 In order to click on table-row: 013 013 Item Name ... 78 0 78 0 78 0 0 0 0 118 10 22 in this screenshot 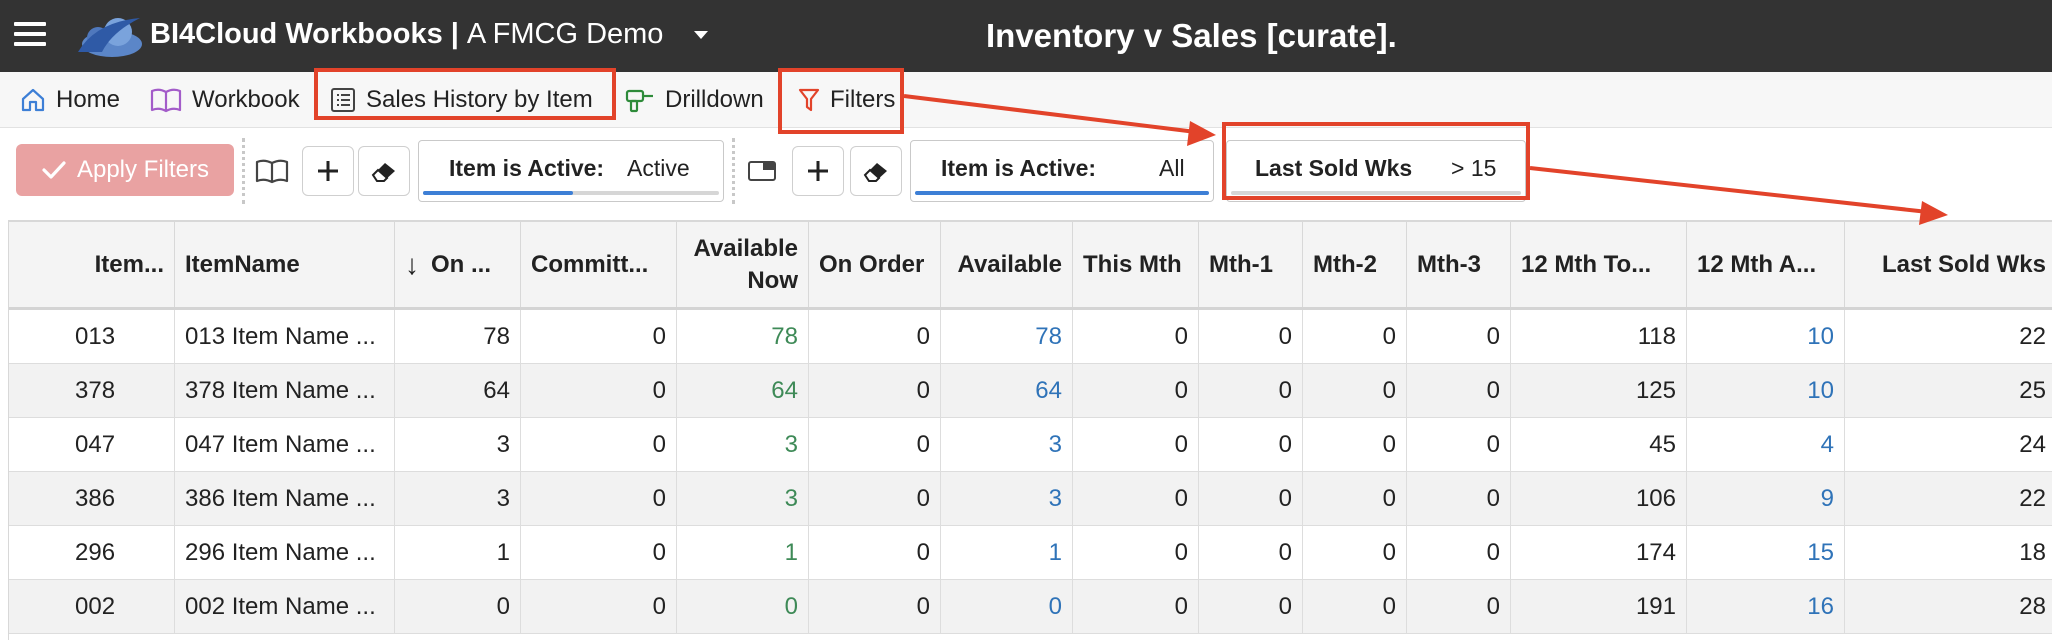, I will do `click(1030, 337)`.